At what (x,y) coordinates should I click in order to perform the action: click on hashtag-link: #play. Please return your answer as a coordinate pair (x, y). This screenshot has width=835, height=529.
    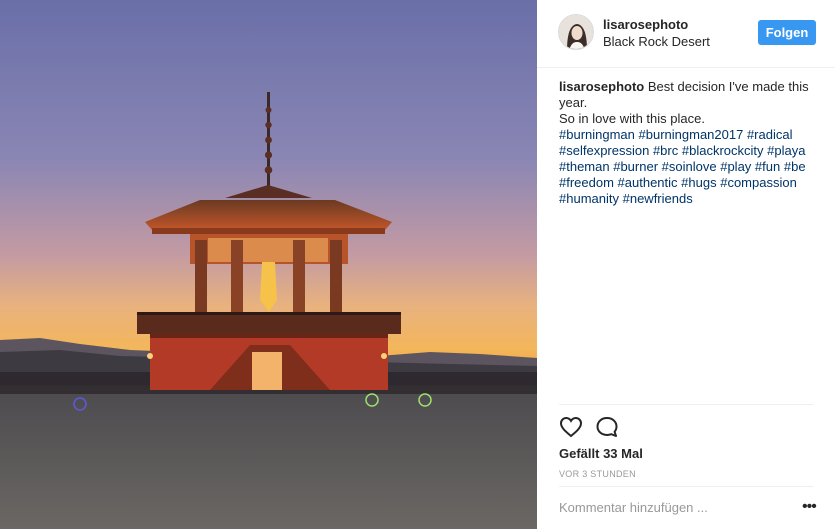
    Looking at the image, I should click on (735, 166).